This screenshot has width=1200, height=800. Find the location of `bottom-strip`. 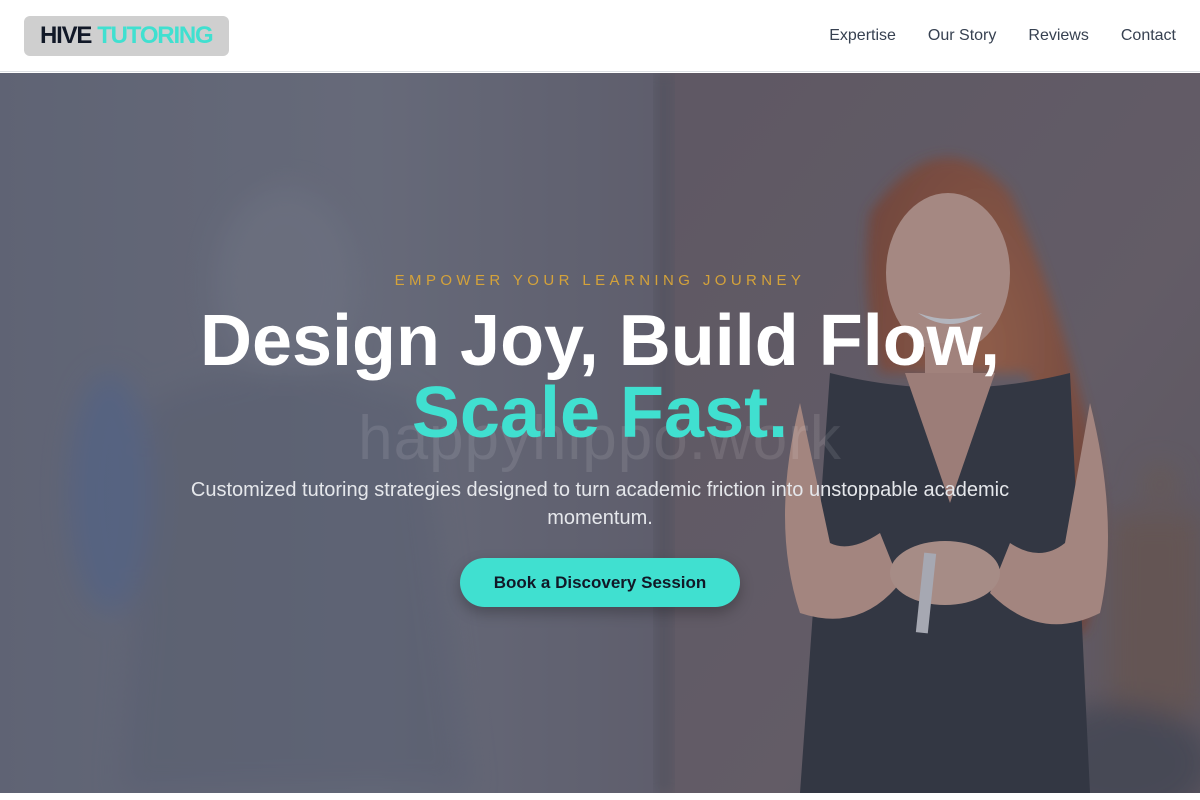

bottom-strip is located at coordinates (600, 796).